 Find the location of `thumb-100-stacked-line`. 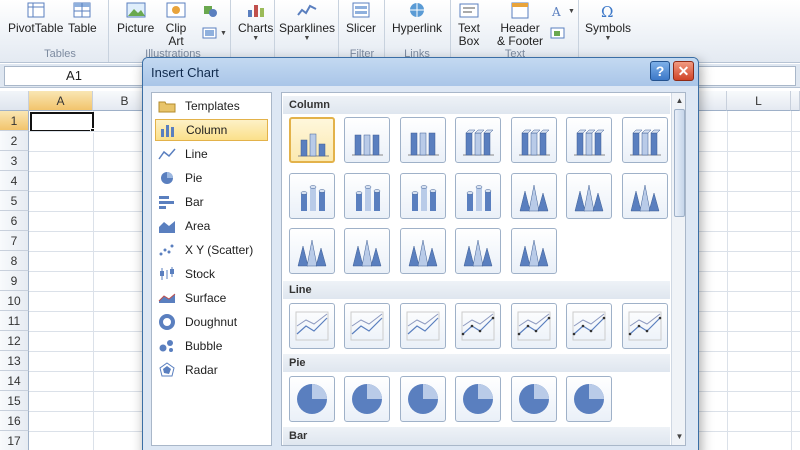

thumb-100-stacked-line is located at coordinates (423, 326).